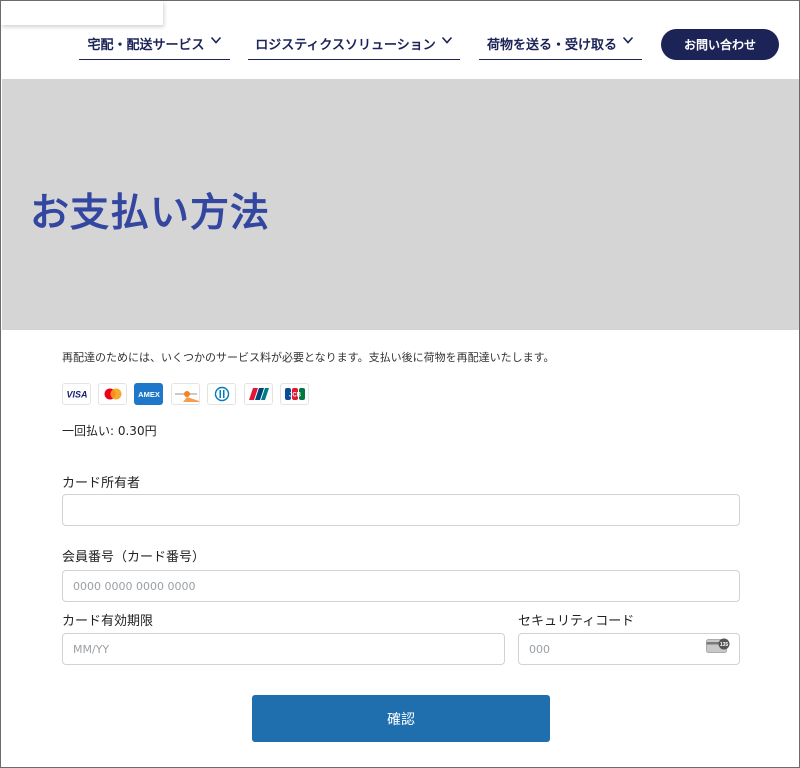 The width and height of the screenshot is (800, 768). I want to click on unionpay-icon, so click(258, 394).